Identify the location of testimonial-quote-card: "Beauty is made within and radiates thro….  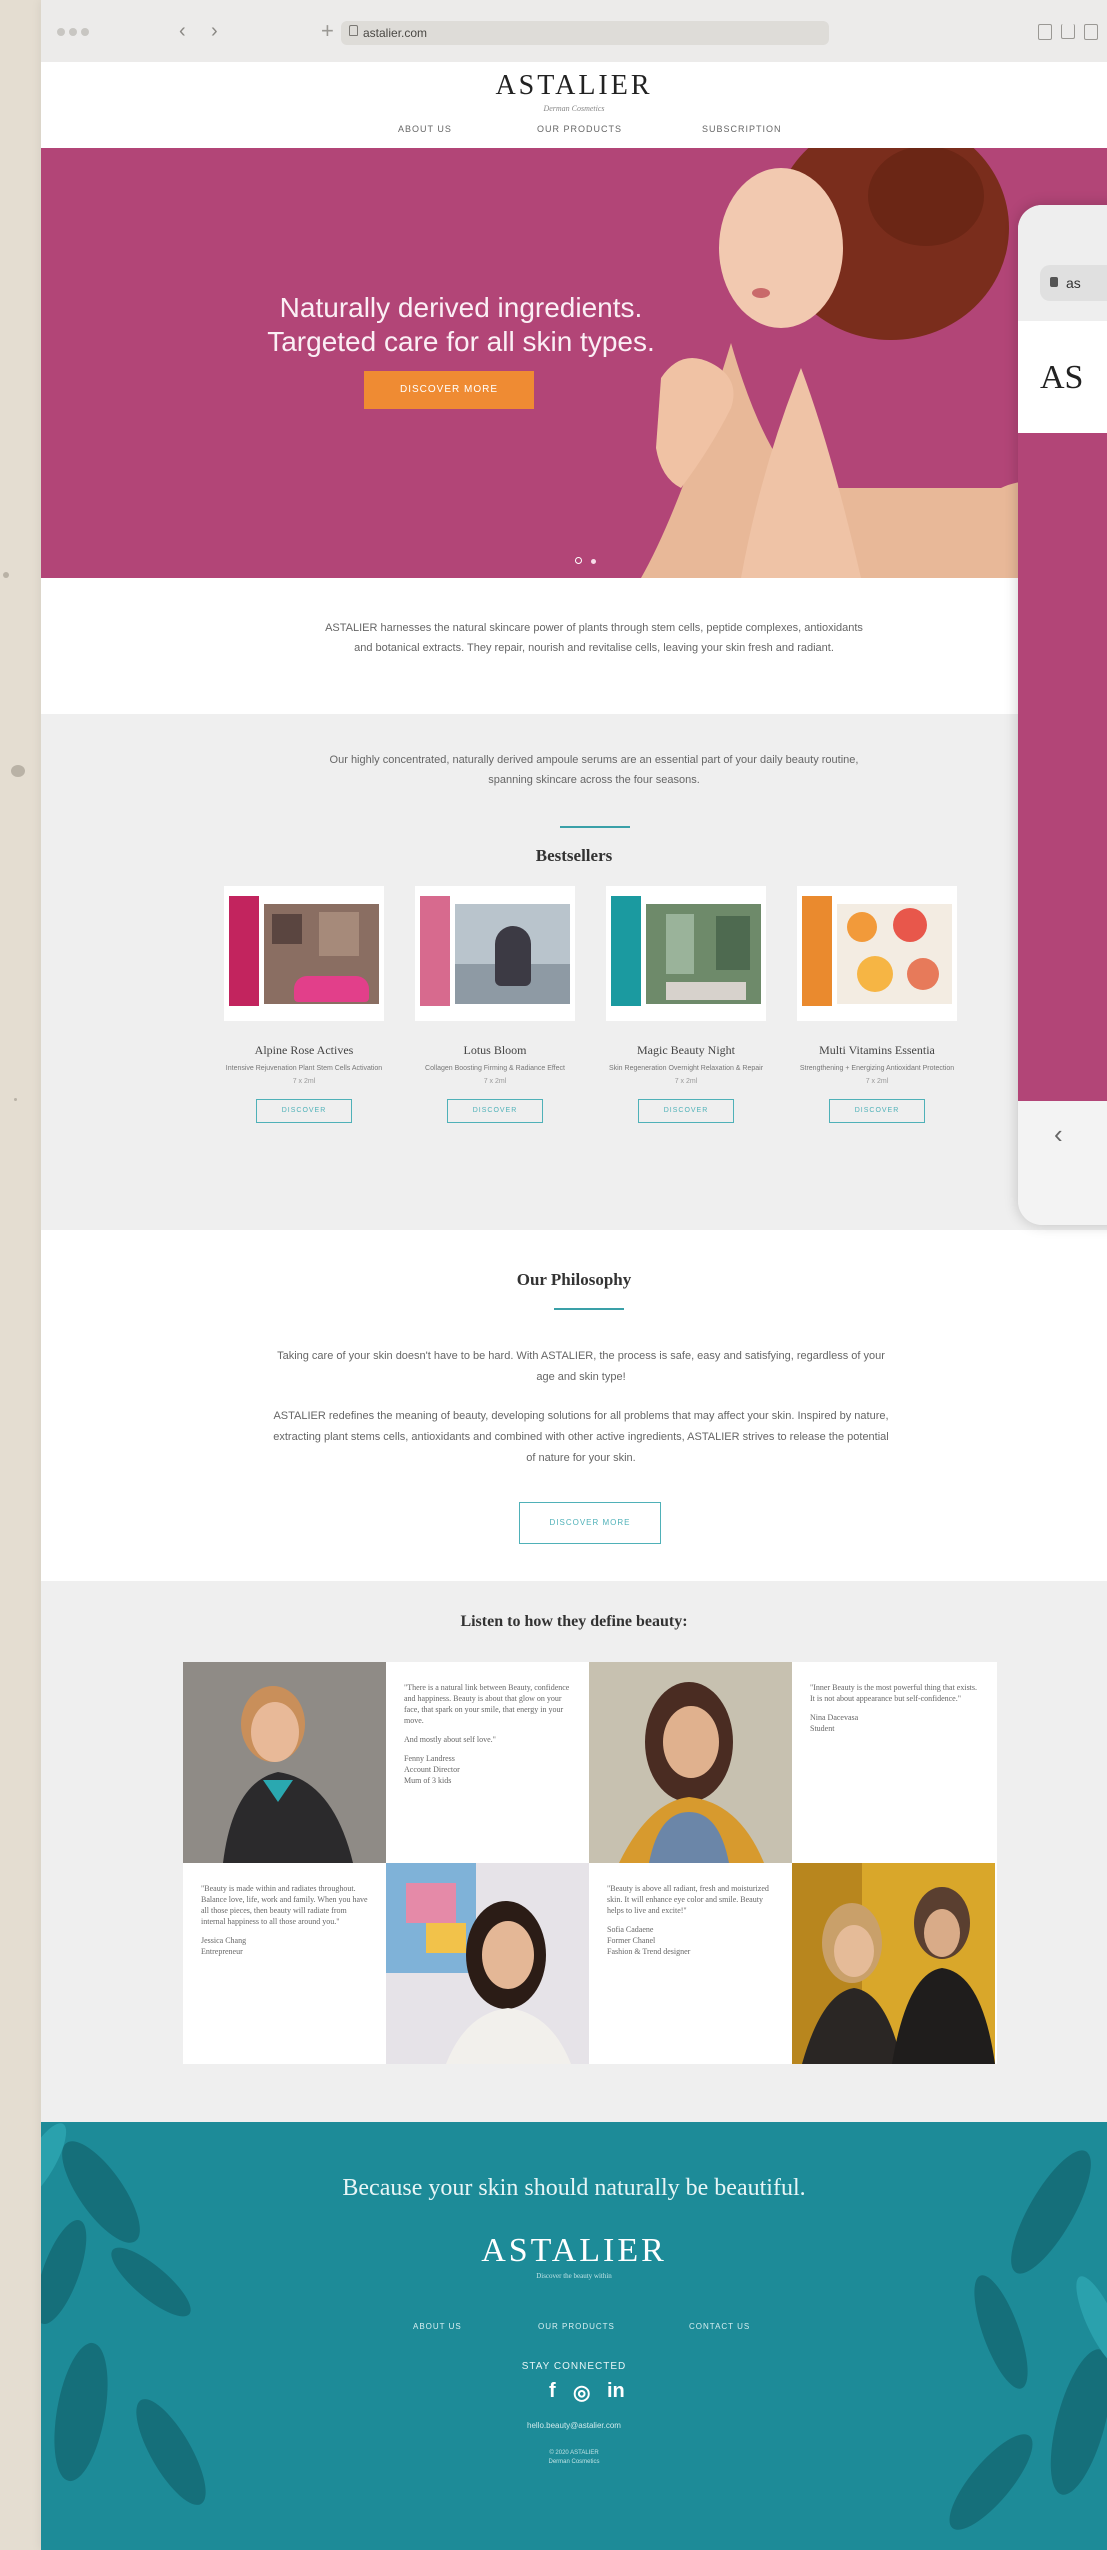
(284, 1963).